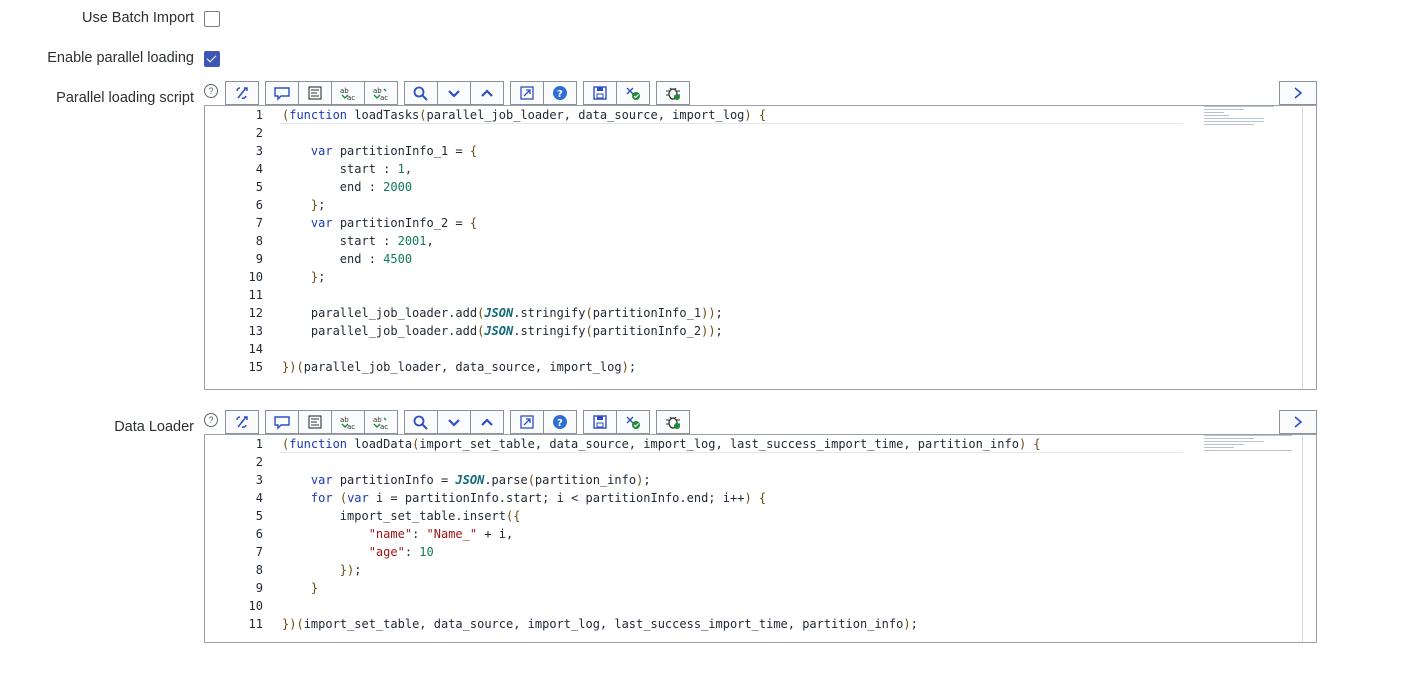  I want to click on code-line: start : 2001,, so click(358, 241).